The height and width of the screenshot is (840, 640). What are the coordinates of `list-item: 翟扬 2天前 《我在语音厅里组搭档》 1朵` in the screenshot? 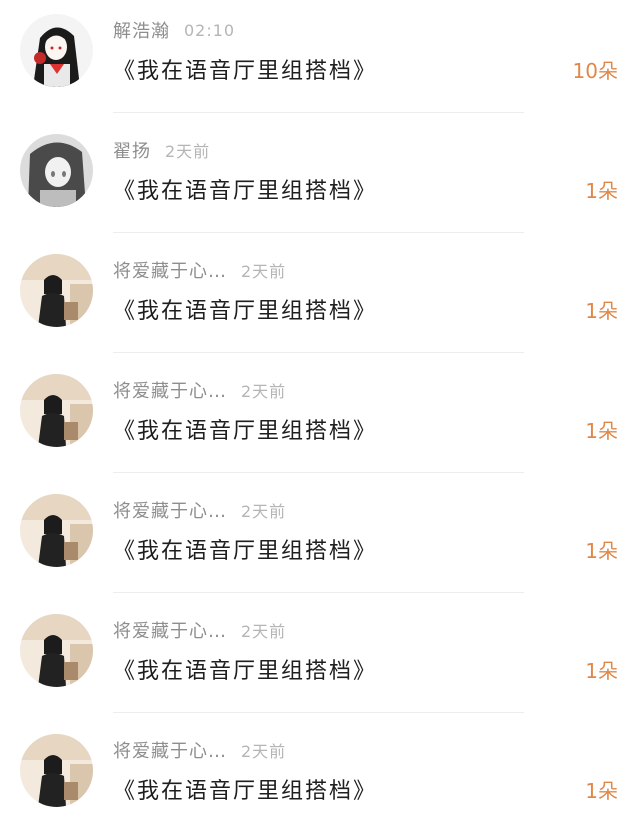 It's located at (320, 180).